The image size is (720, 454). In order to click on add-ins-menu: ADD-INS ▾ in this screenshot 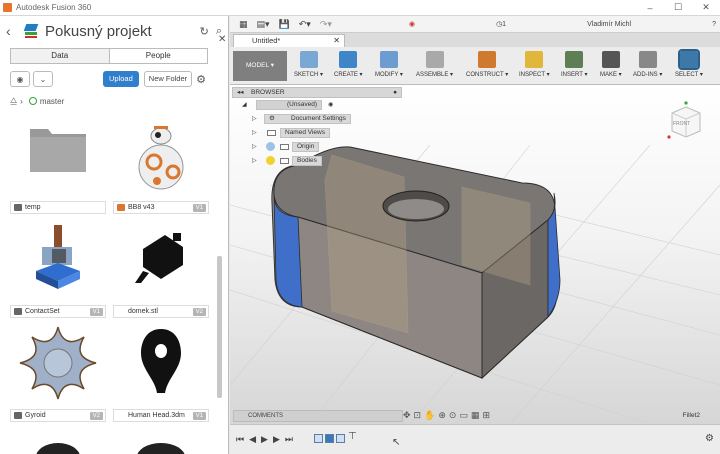, I will do `click(647, 64)`.